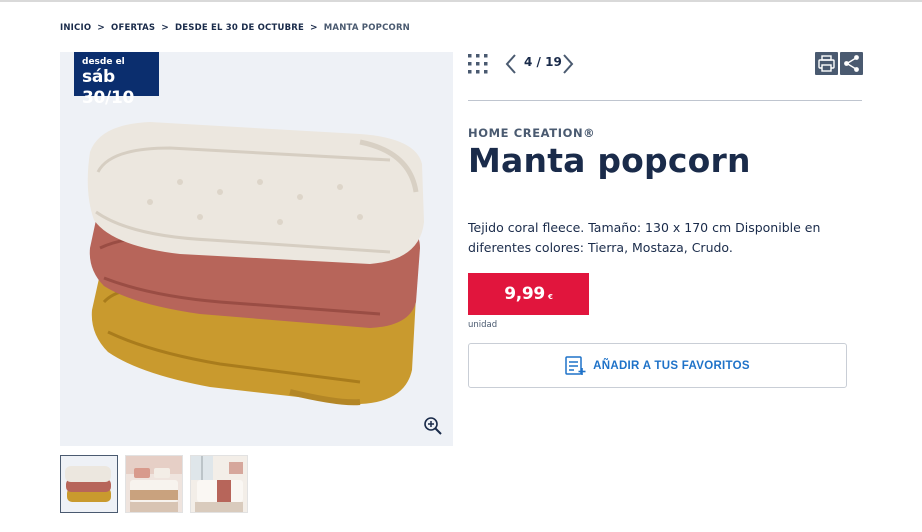  I want to click on print-icon, so click(826, 63).